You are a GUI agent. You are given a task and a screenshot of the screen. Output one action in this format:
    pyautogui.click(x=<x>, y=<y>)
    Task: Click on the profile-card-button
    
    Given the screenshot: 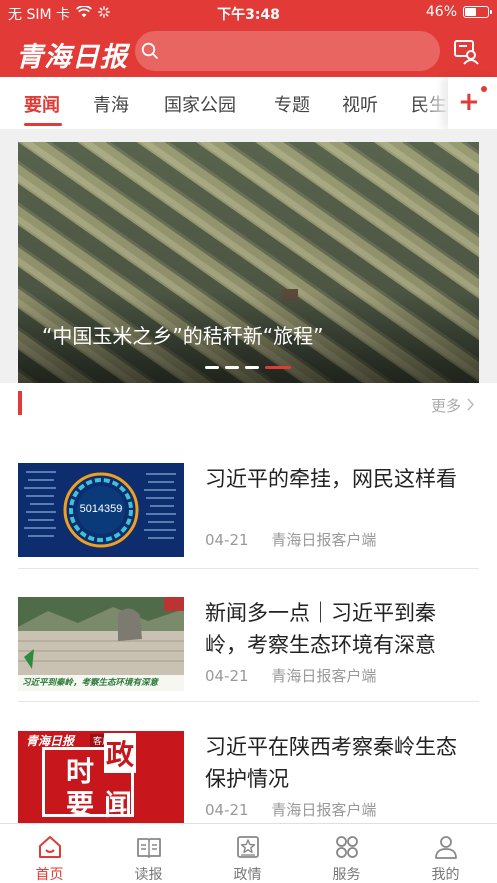 What is the action you would take?
    pyautogui.click(x=466, y=51)
    